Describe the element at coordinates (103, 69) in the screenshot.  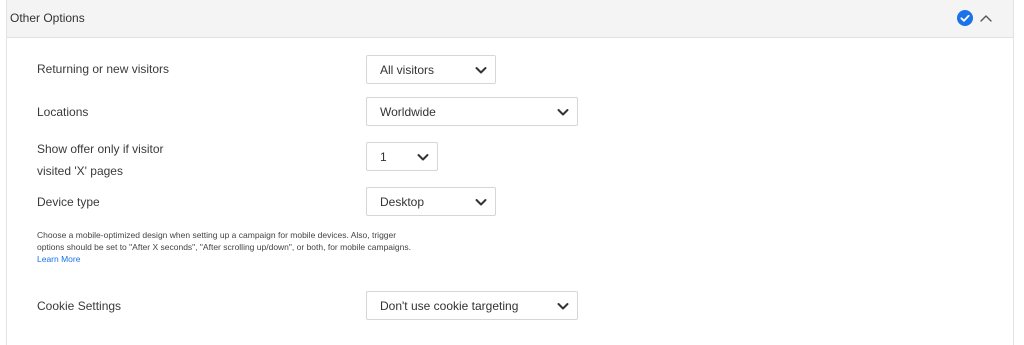
I see `returning-visitors-label: Returning or new visitors` at that location.